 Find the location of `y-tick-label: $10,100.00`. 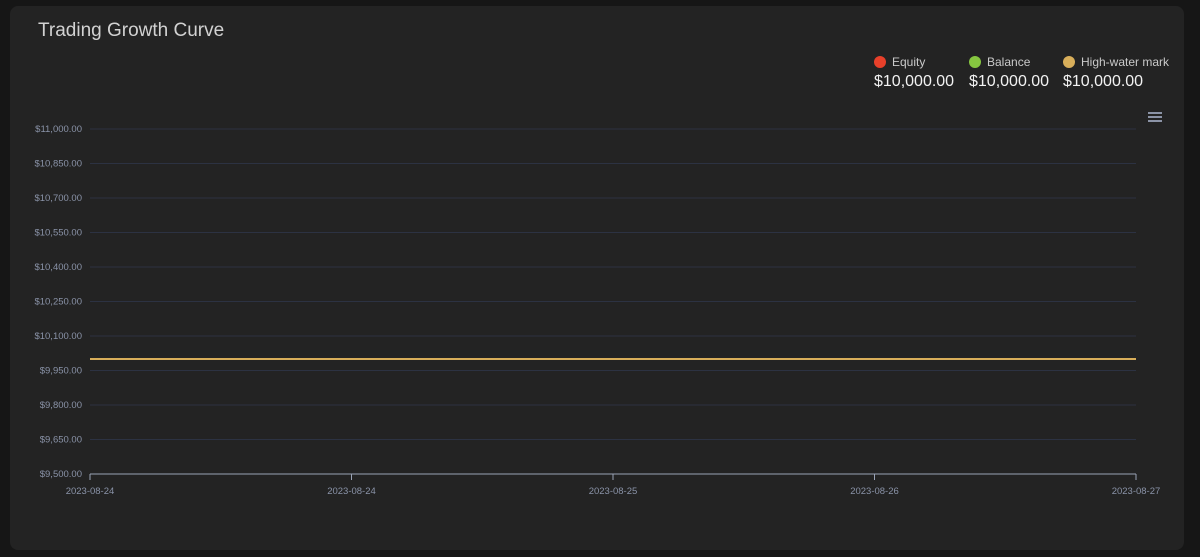

y-tick-label: $10,100.00 is located at coordinates (58, 336).